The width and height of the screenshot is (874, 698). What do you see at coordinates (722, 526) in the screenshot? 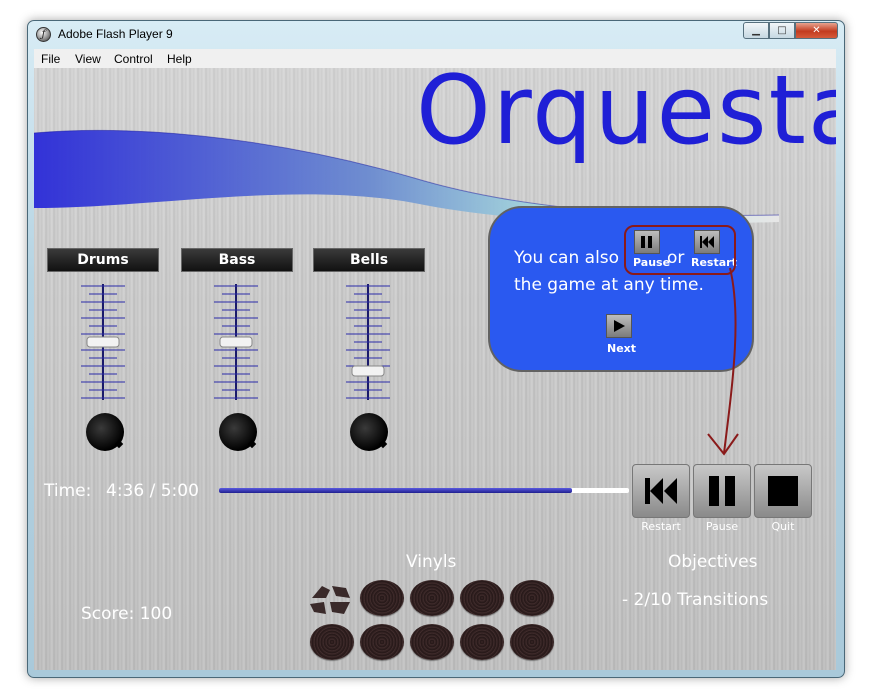
I see `pause-label: Pause` at bounding box center [722, 526].